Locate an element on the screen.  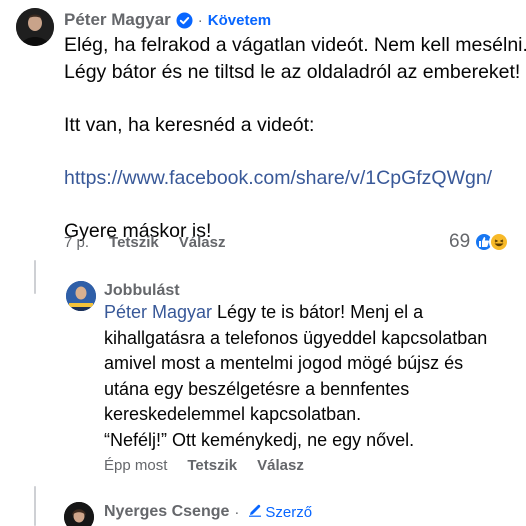
pencil-icon is located at coordinates (255, 512).